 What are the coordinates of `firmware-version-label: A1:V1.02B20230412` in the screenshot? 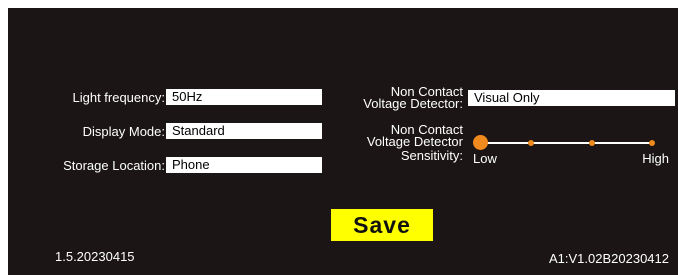 It's located at (609, 258).